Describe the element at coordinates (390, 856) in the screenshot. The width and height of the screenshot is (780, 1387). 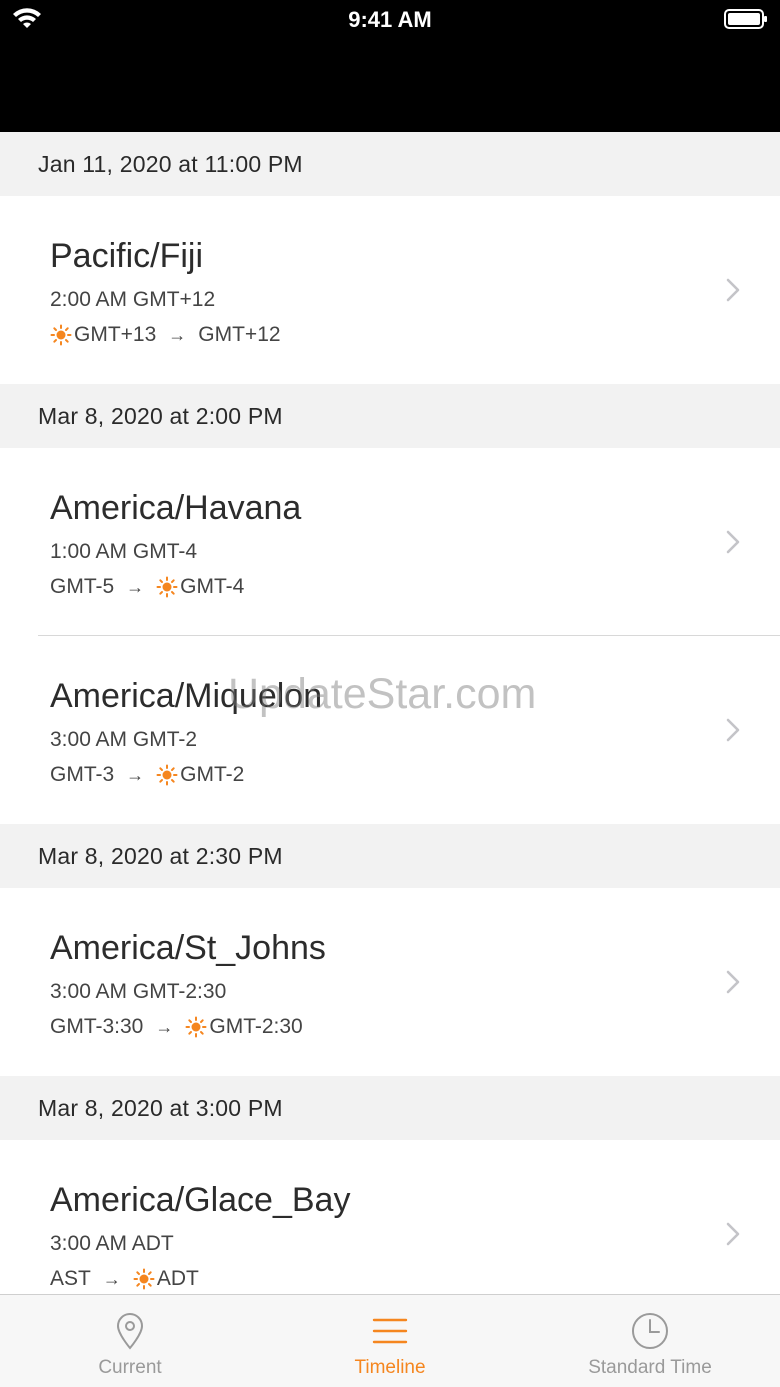
I see `section-header: Mar 8, 2020 at 2:30 PM` at that location.